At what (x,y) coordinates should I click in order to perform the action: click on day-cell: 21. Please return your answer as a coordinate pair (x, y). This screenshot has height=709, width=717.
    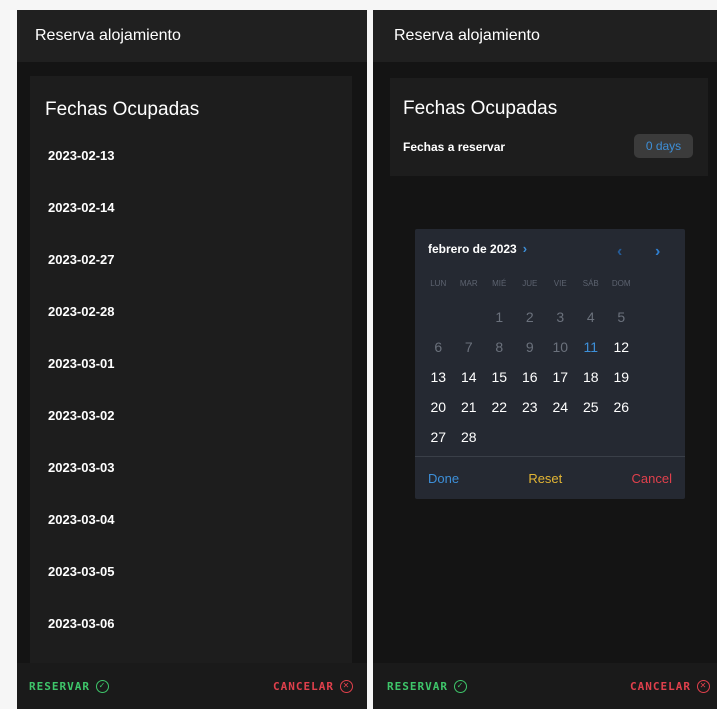
    Looking at the image, I should click on (469, 414).